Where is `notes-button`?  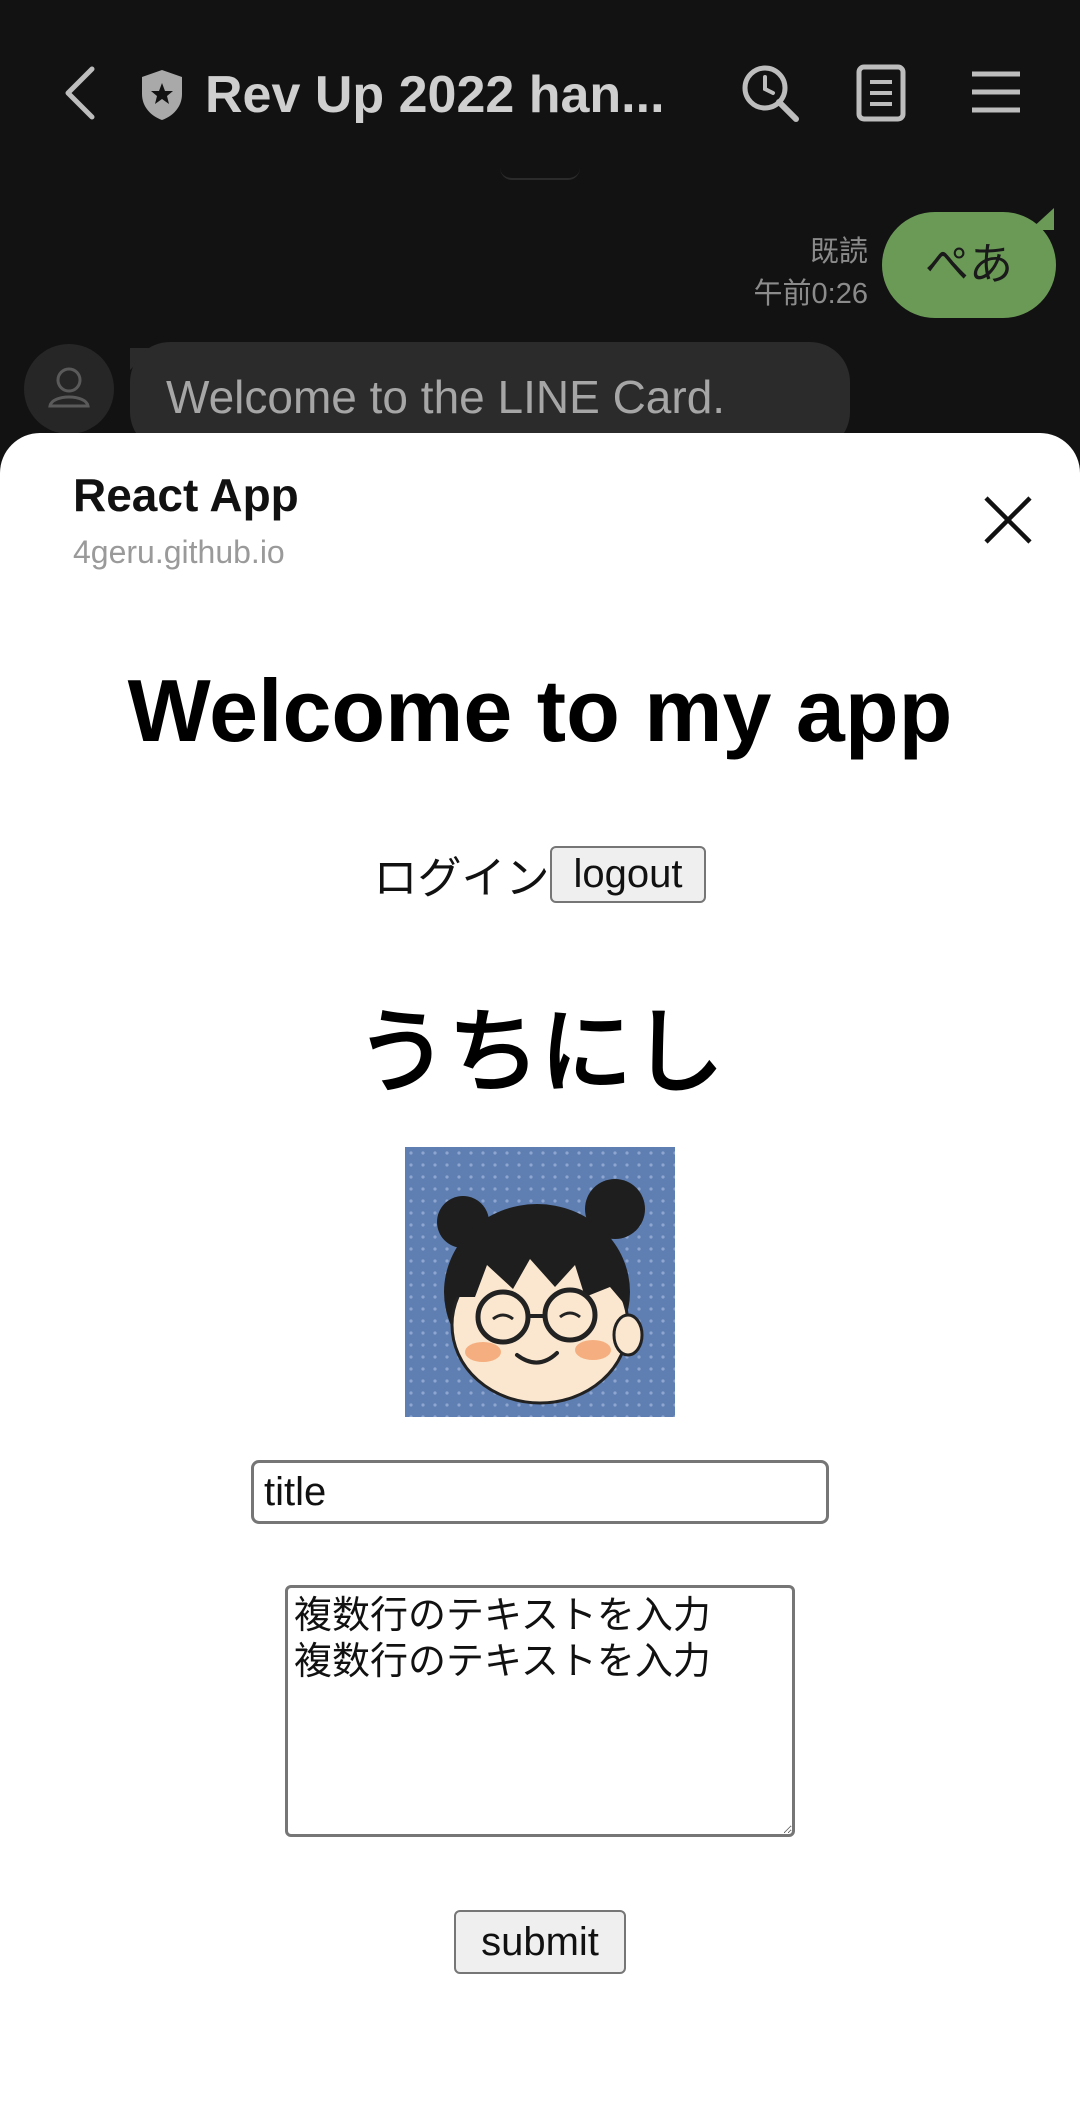
notes-button is located at coordinates (881, 93).